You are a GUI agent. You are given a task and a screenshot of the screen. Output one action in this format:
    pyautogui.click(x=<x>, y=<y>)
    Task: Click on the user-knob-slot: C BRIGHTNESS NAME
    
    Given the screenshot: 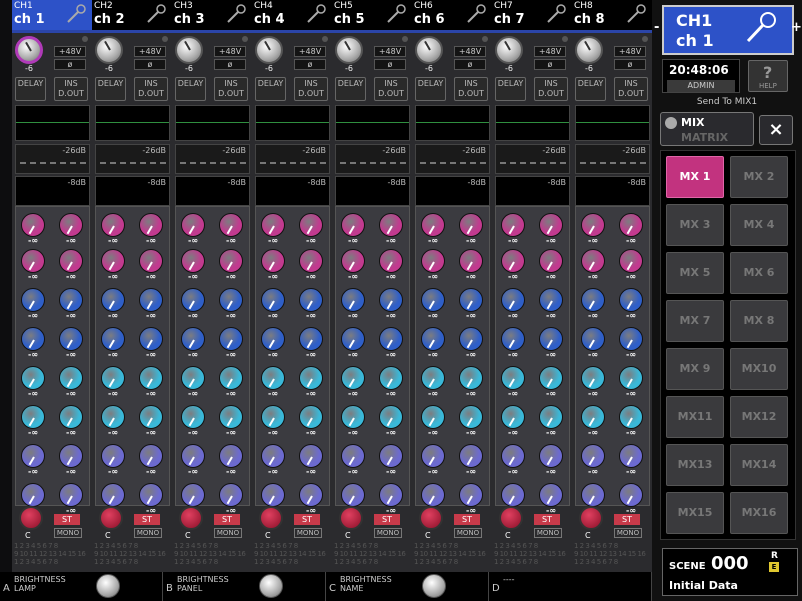 What is the action you would take?
    pyautogui.click(x=407, y=586)
    